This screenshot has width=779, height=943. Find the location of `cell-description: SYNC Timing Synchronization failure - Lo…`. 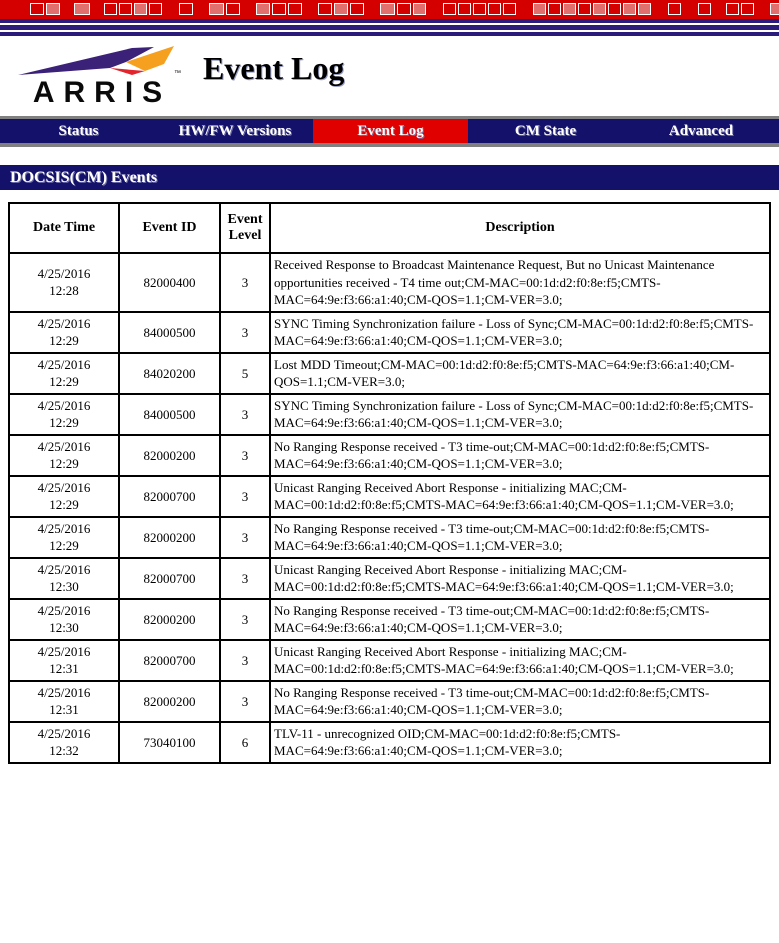

cell-description: SYNC Timing Synchronization failure - Lo… is located at coordinates (520, 332).